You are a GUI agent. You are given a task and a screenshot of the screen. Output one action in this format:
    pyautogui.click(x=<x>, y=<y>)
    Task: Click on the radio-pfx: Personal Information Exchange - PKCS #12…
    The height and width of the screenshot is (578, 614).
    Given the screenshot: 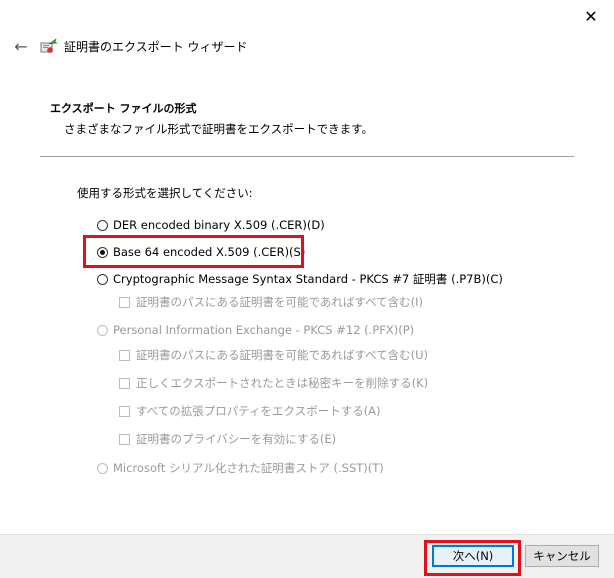 What is the action you would take?
    pyautogui.click(x=255, y=330)
    